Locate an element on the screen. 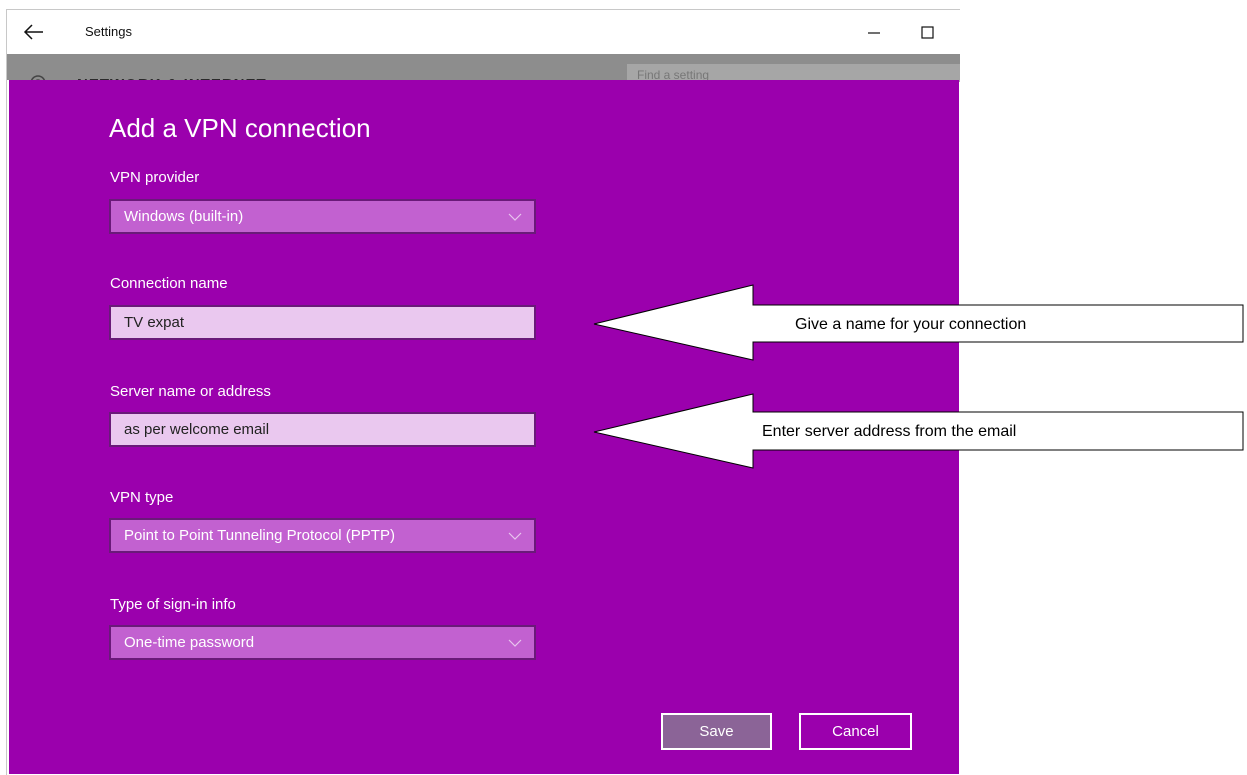 Image resolution: width=1247 pixels, height=775 pixels. title-bar: Settings is located at coordinates (483, 32).